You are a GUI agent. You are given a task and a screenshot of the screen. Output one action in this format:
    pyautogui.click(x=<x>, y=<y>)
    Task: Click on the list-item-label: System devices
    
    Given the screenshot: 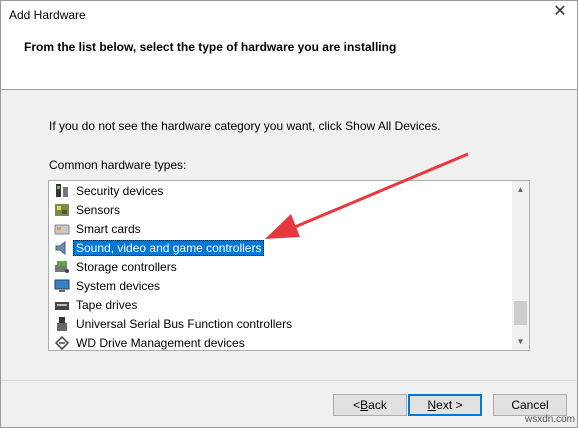 What is the action you would take?
    pyautogui.click(x=118, y=285)
    